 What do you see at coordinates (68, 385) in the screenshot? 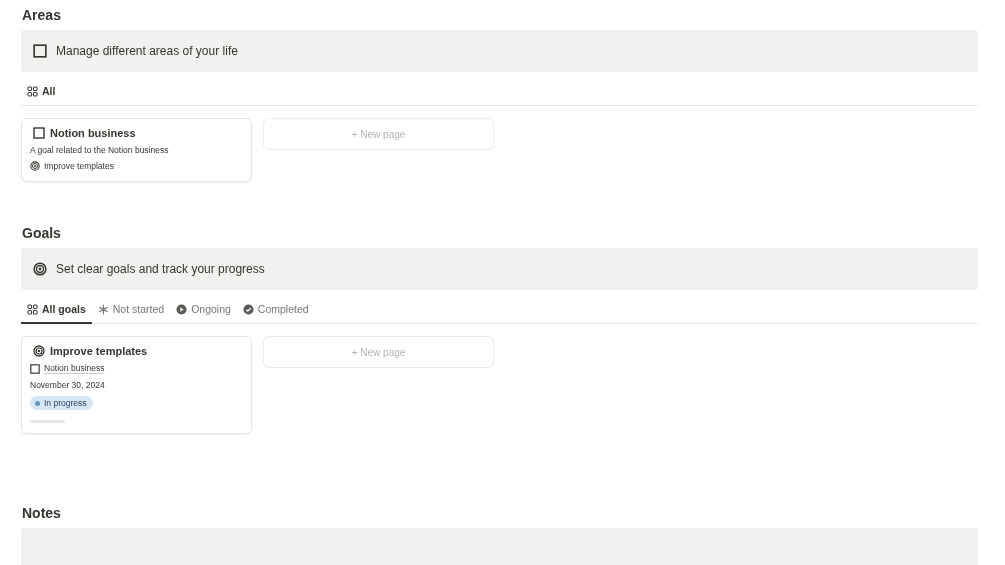
I see `card-text: November 30, 2024` at bounding box center [68, 385].